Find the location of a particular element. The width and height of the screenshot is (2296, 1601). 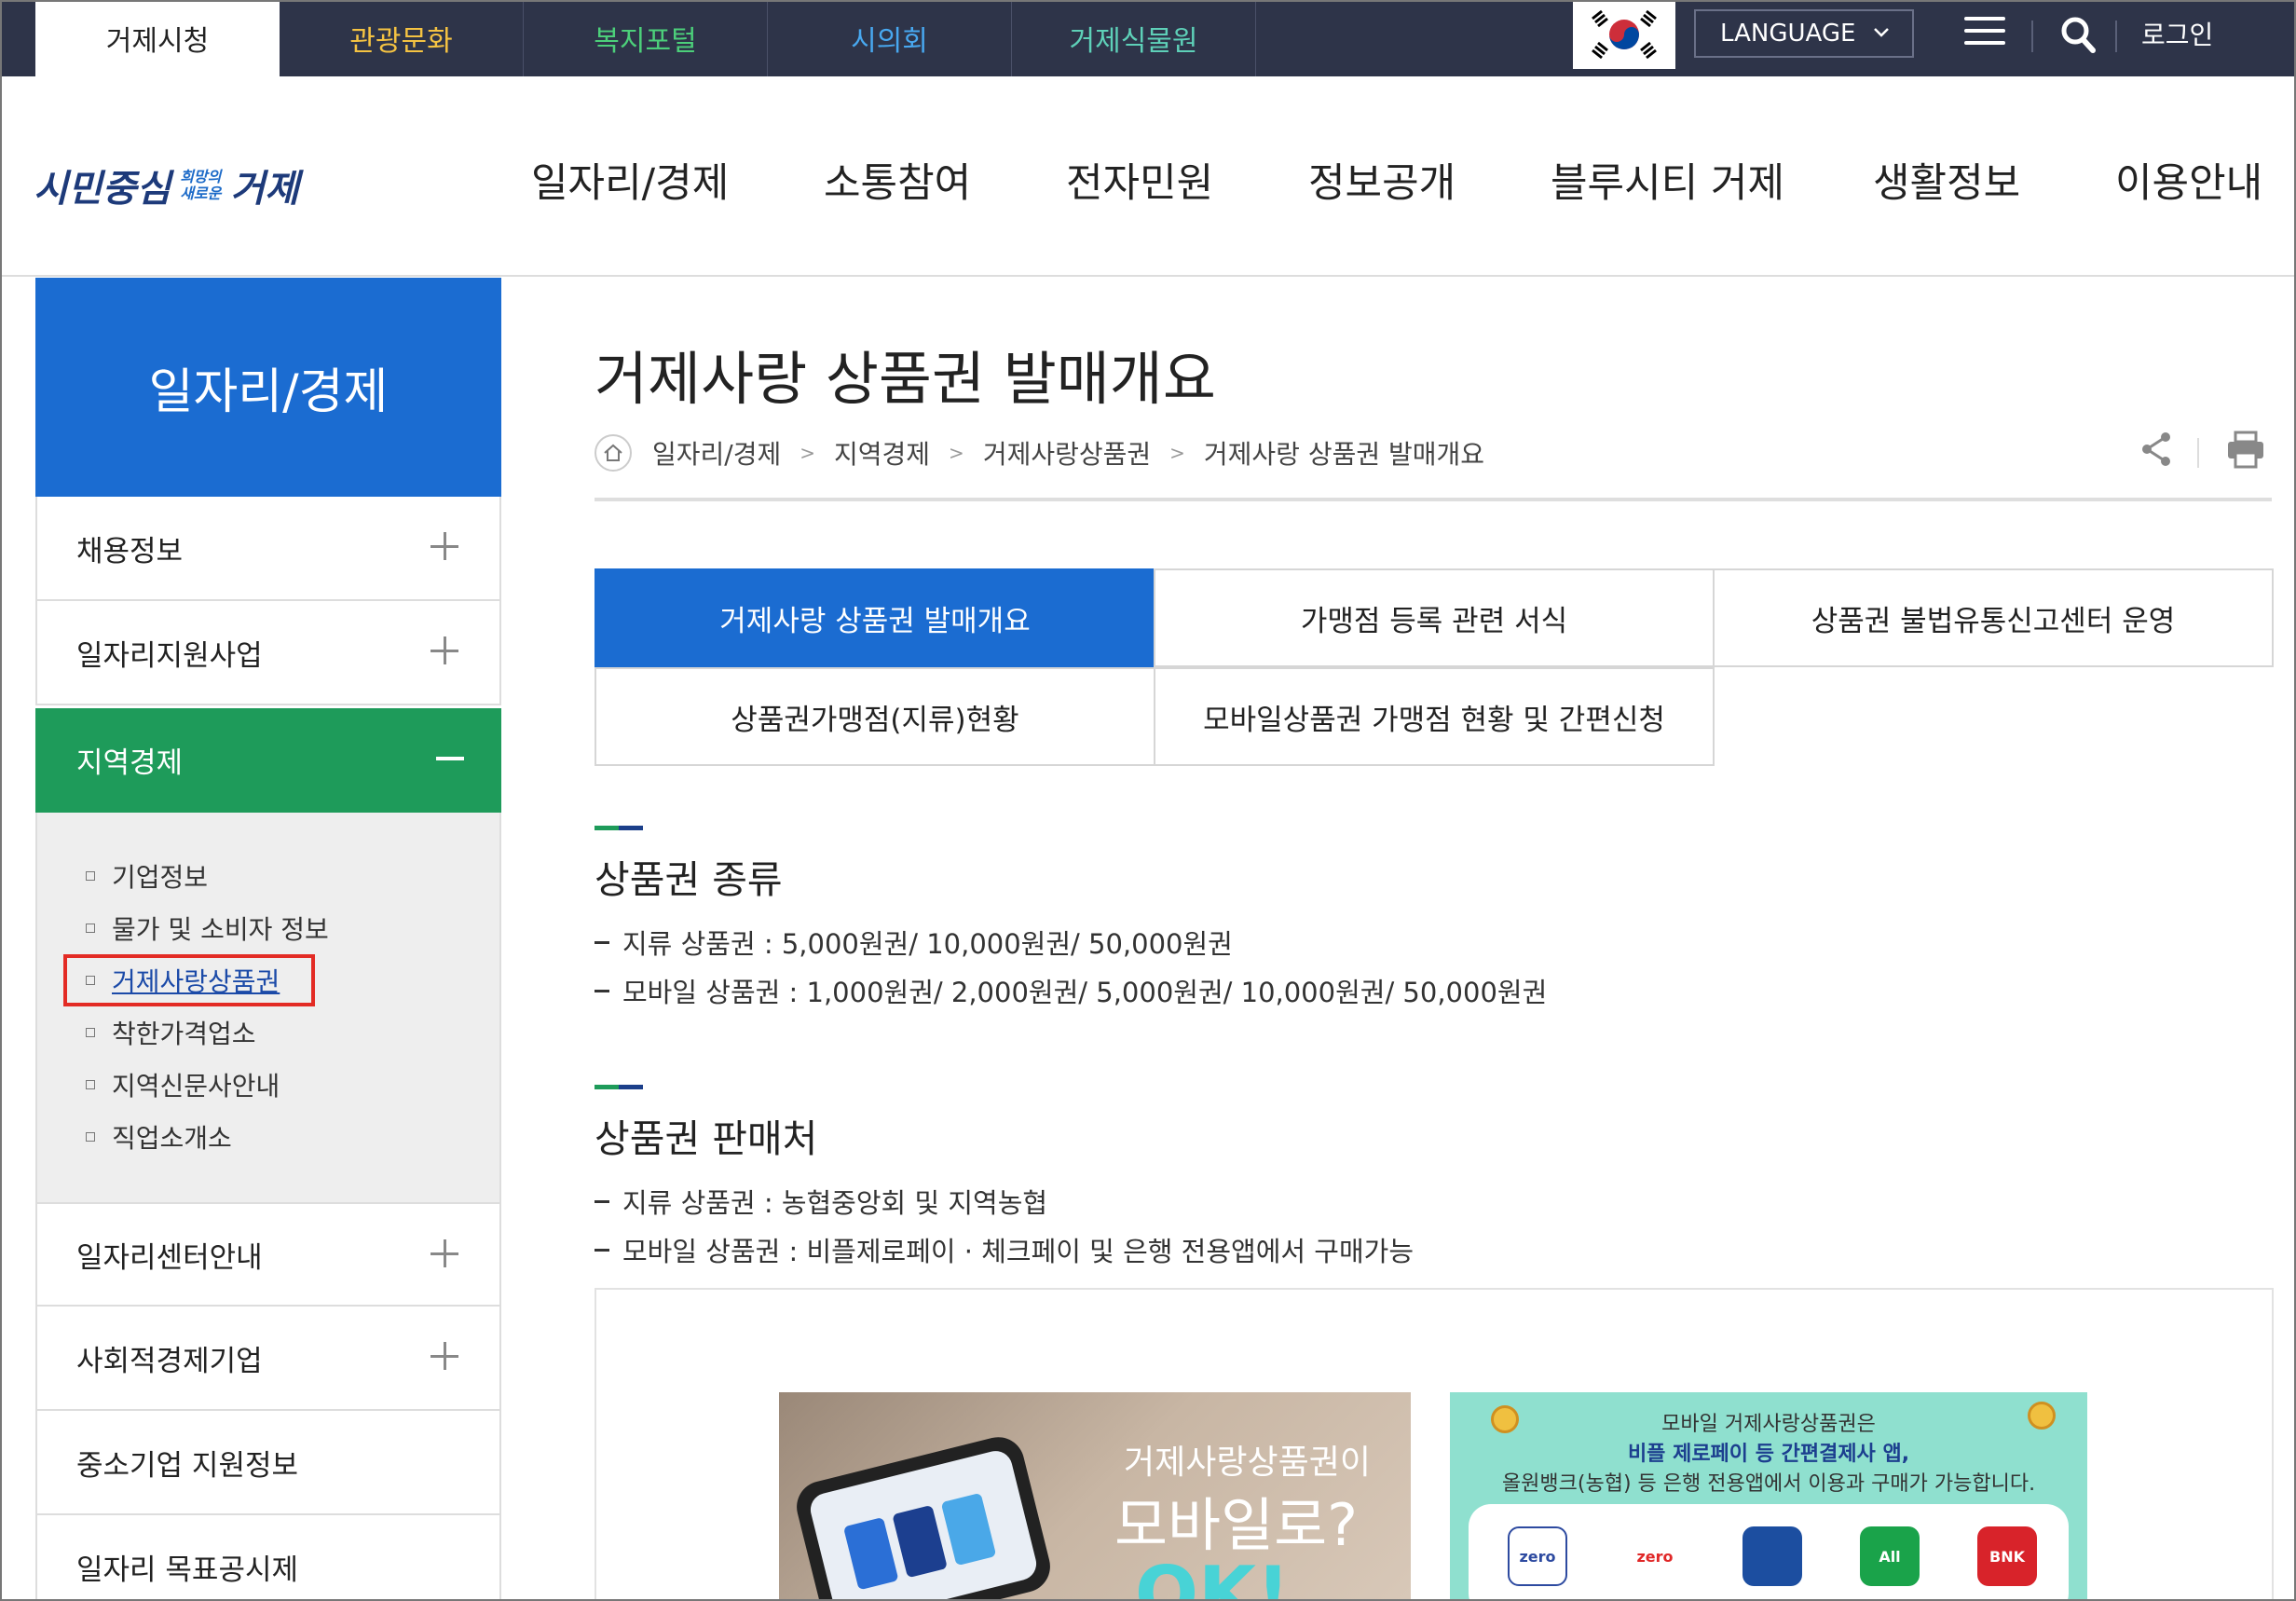

share-icon is located at coordinates (2156, 452).